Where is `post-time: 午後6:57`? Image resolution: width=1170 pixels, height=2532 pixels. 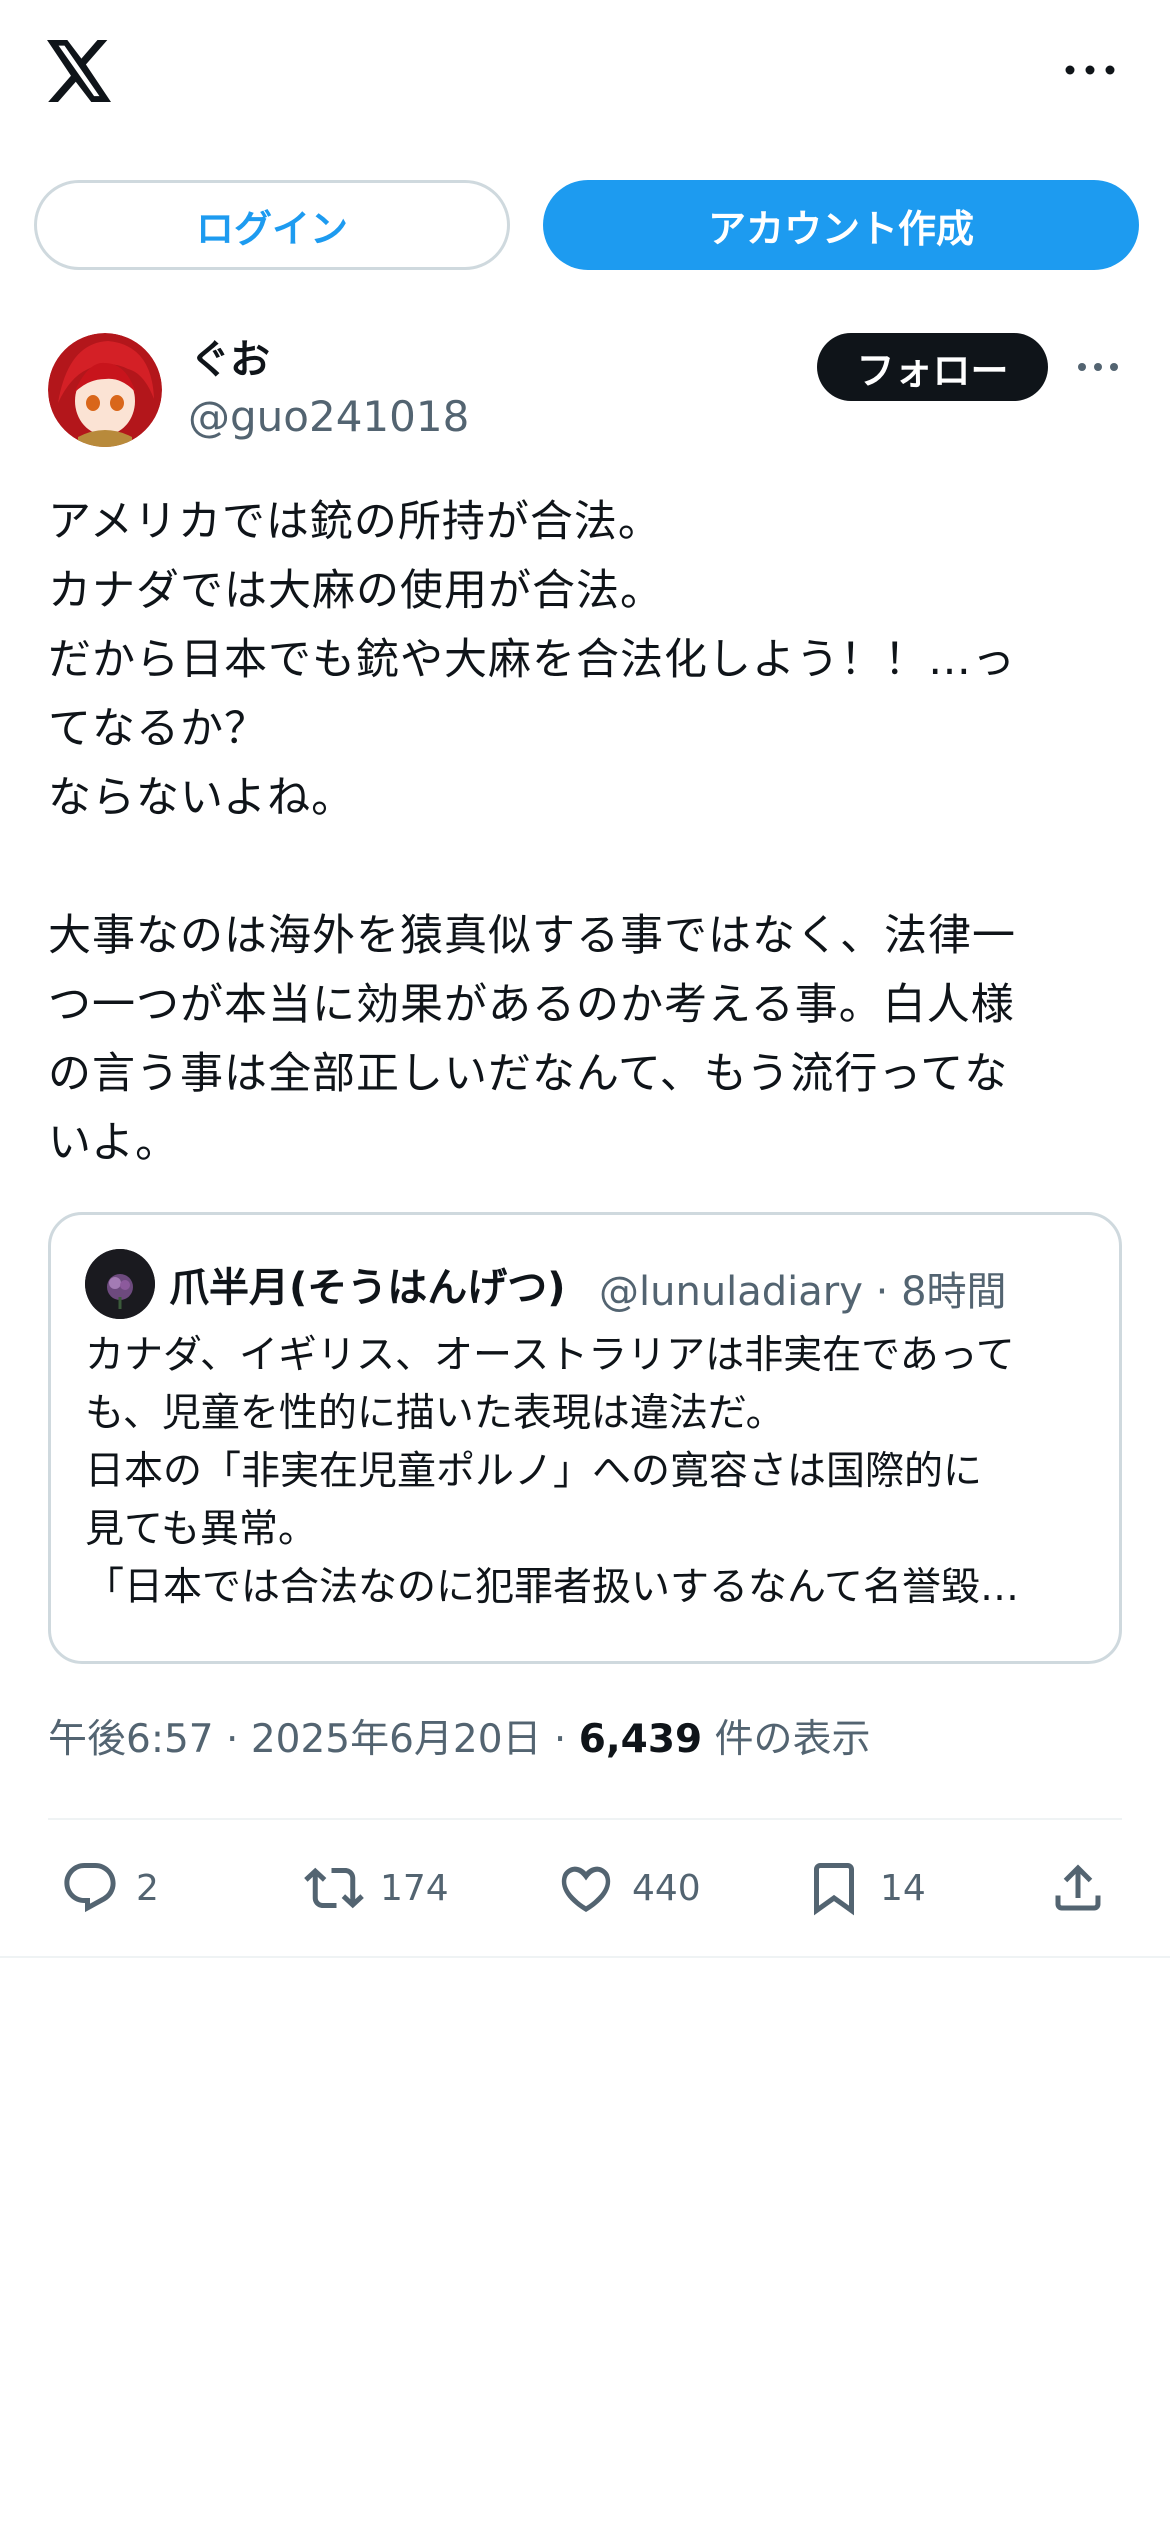 post-time: 午後6:57 is located at coordinates (131, 1739).